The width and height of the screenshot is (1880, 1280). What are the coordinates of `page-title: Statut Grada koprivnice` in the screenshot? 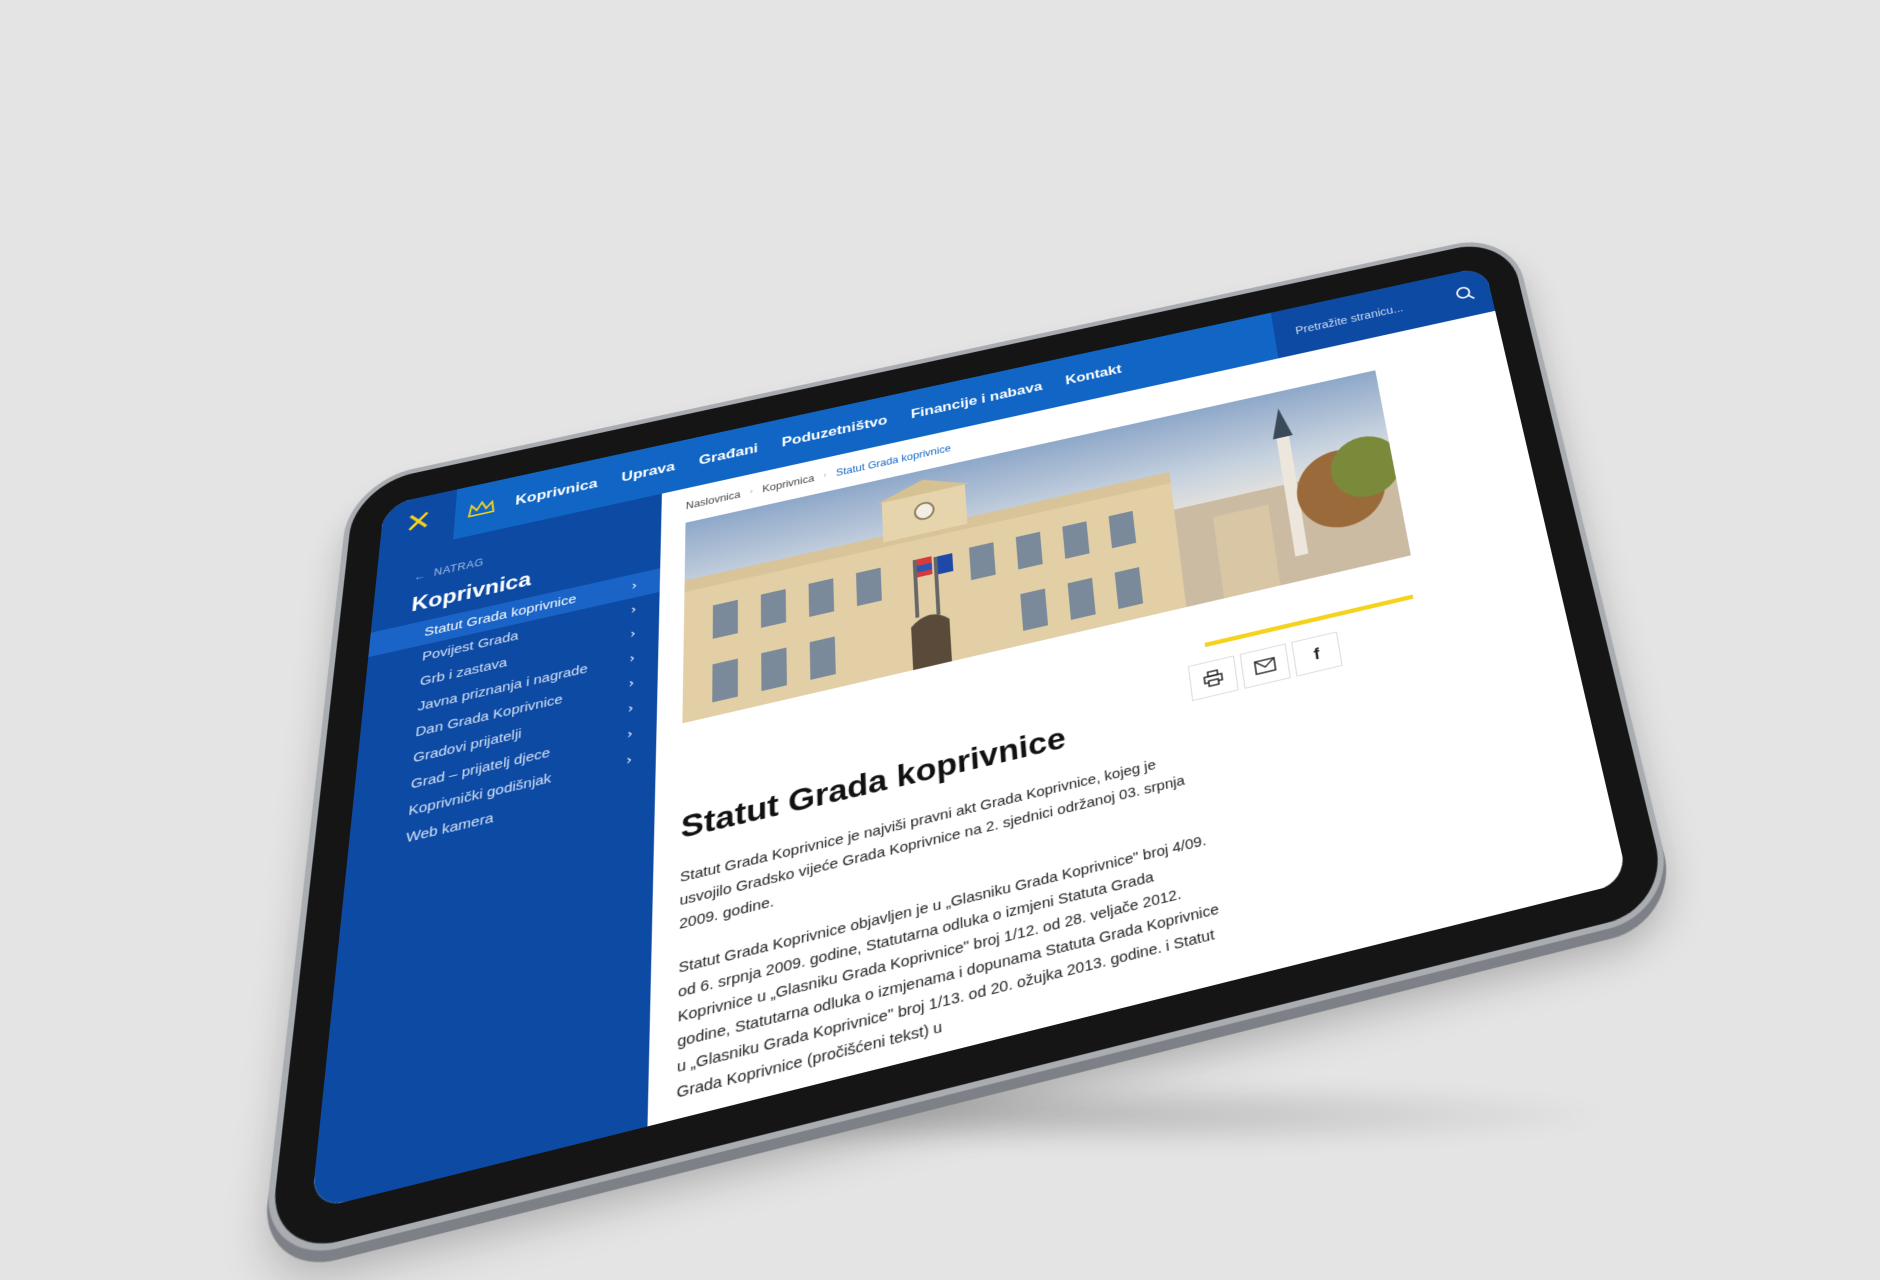 It's located at (873, 783).